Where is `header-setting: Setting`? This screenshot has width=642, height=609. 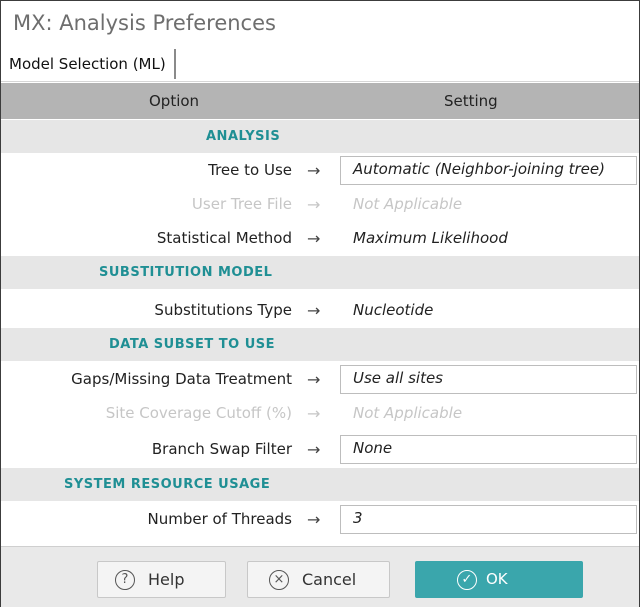
header-setting: Setting is located at coordinates (471, 101).